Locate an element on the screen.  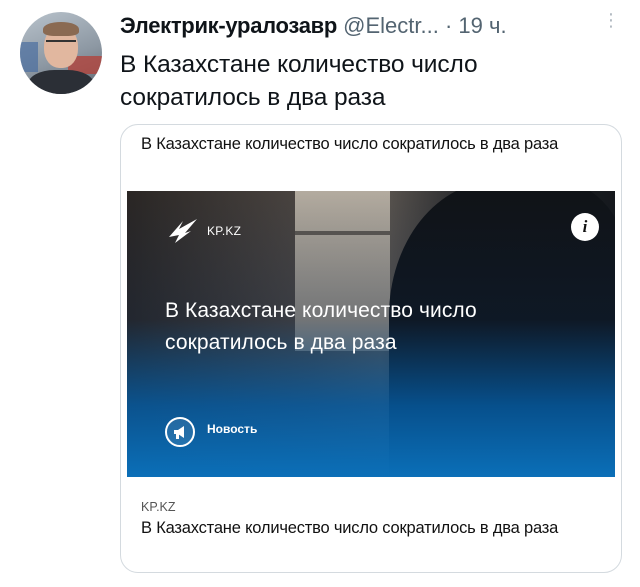
image-badge-label: Новость is located at coordinates (232, 429).